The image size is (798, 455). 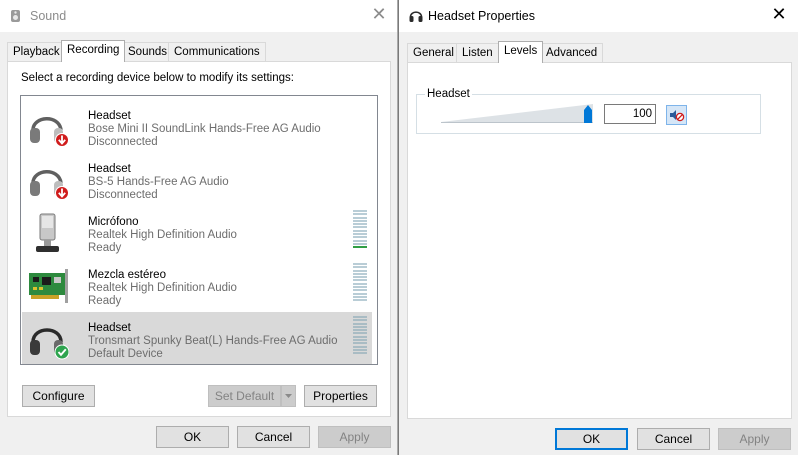 What do you see at coordinates (148, 52) in the screenshot?
I see `tab-sounds: Sounds` at bounding box center [148, 52].